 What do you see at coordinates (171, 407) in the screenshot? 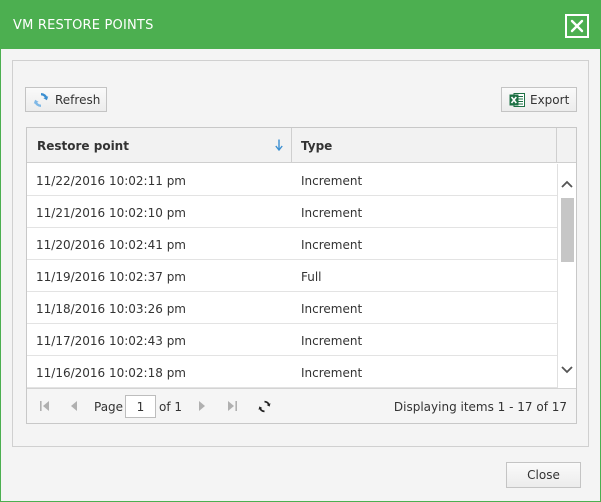
I see `page-total-label: of 1` at bounding box center [171, 407].